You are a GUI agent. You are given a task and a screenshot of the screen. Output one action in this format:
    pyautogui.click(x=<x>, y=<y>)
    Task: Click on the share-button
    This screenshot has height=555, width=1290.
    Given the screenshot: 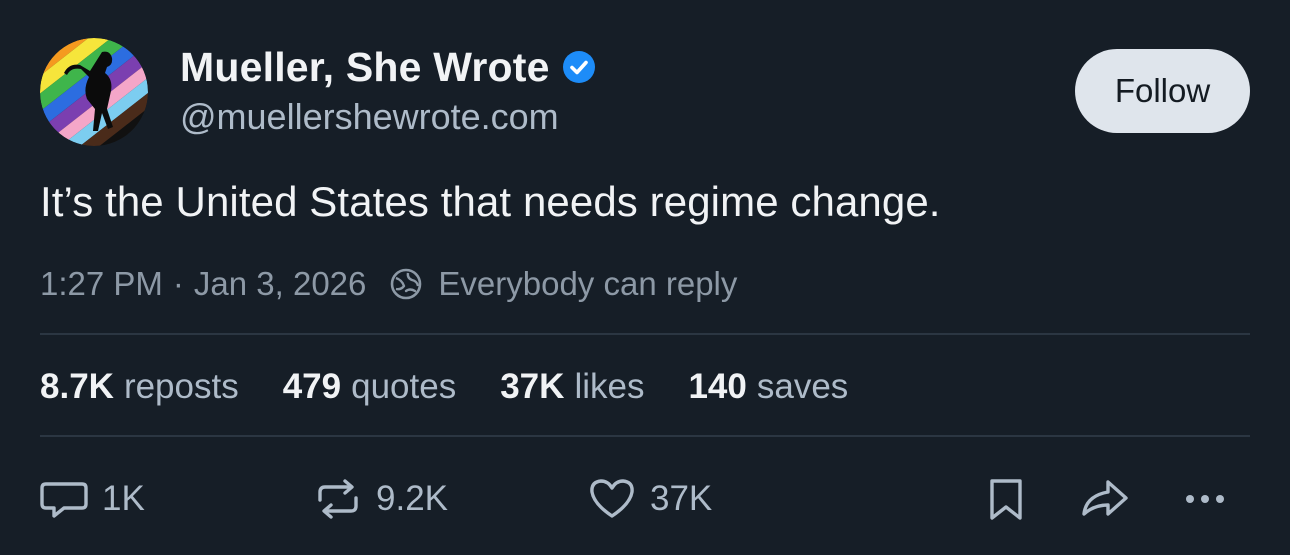 What is the action you would take?
    pyautogui.click(x=1106, y=499)
    